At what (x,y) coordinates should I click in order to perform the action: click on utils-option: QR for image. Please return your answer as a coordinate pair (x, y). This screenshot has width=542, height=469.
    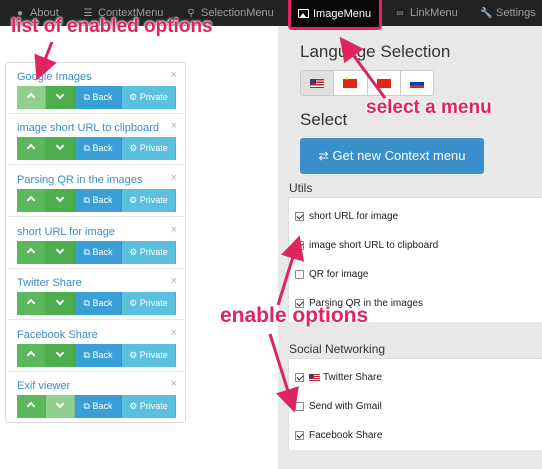
    Looking at the image, I should click on (331, 274).